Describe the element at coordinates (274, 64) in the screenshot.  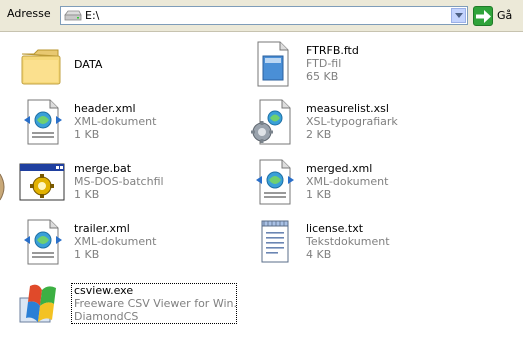
I see `ftd-file-icon` at that location.